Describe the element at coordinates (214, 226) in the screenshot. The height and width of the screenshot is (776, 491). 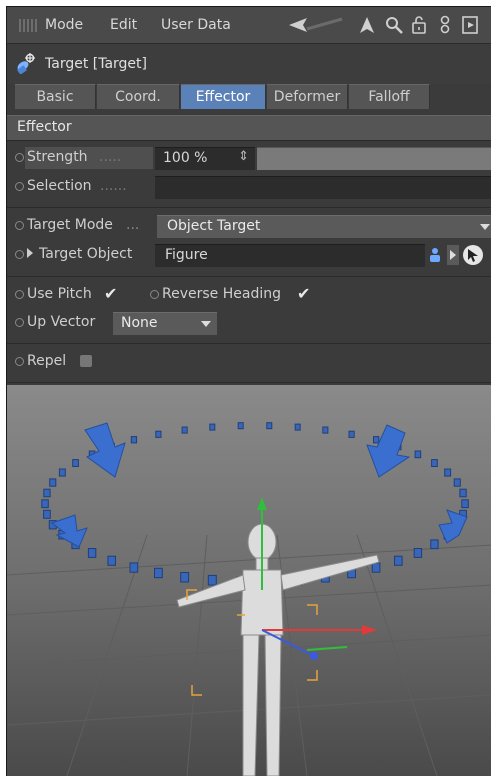
I see `target-mode-value: Object Target` at that location.